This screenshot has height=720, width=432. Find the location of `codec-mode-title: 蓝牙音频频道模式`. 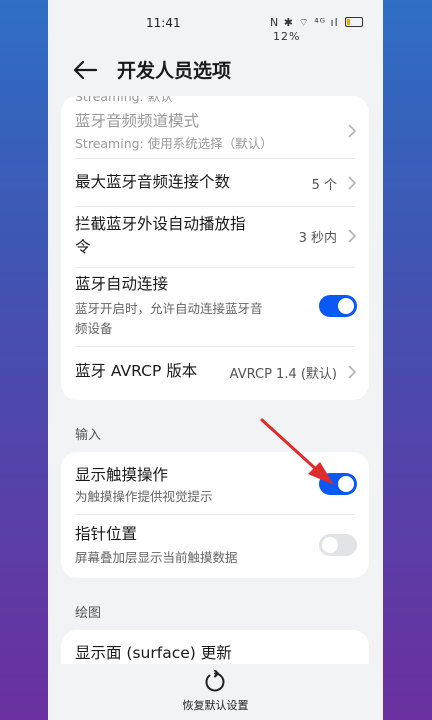

codec-mode-title: 蓝牙音频频道模式 is located at coordinates (137, 121).